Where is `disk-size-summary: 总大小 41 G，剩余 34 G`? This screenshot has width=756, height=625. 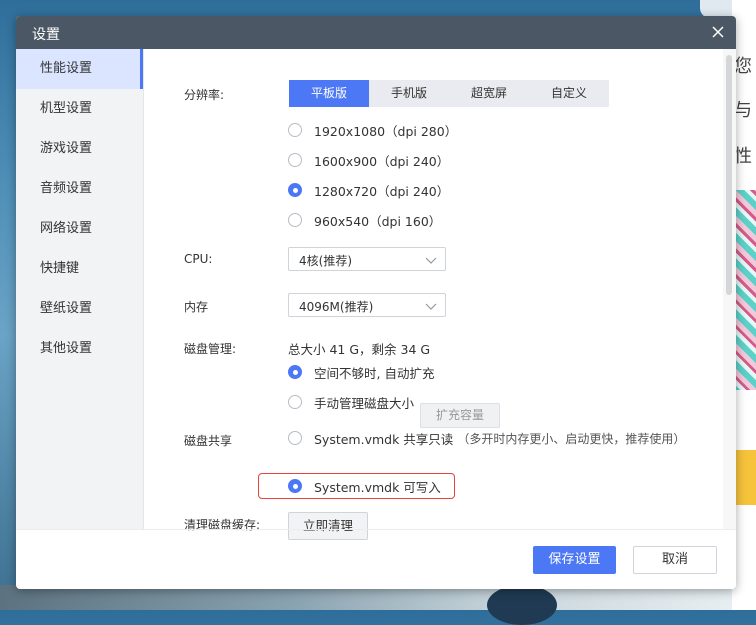 disk-size-summary: 总大小 41 G，剩余 34 G is located at coordinates (359, 349).